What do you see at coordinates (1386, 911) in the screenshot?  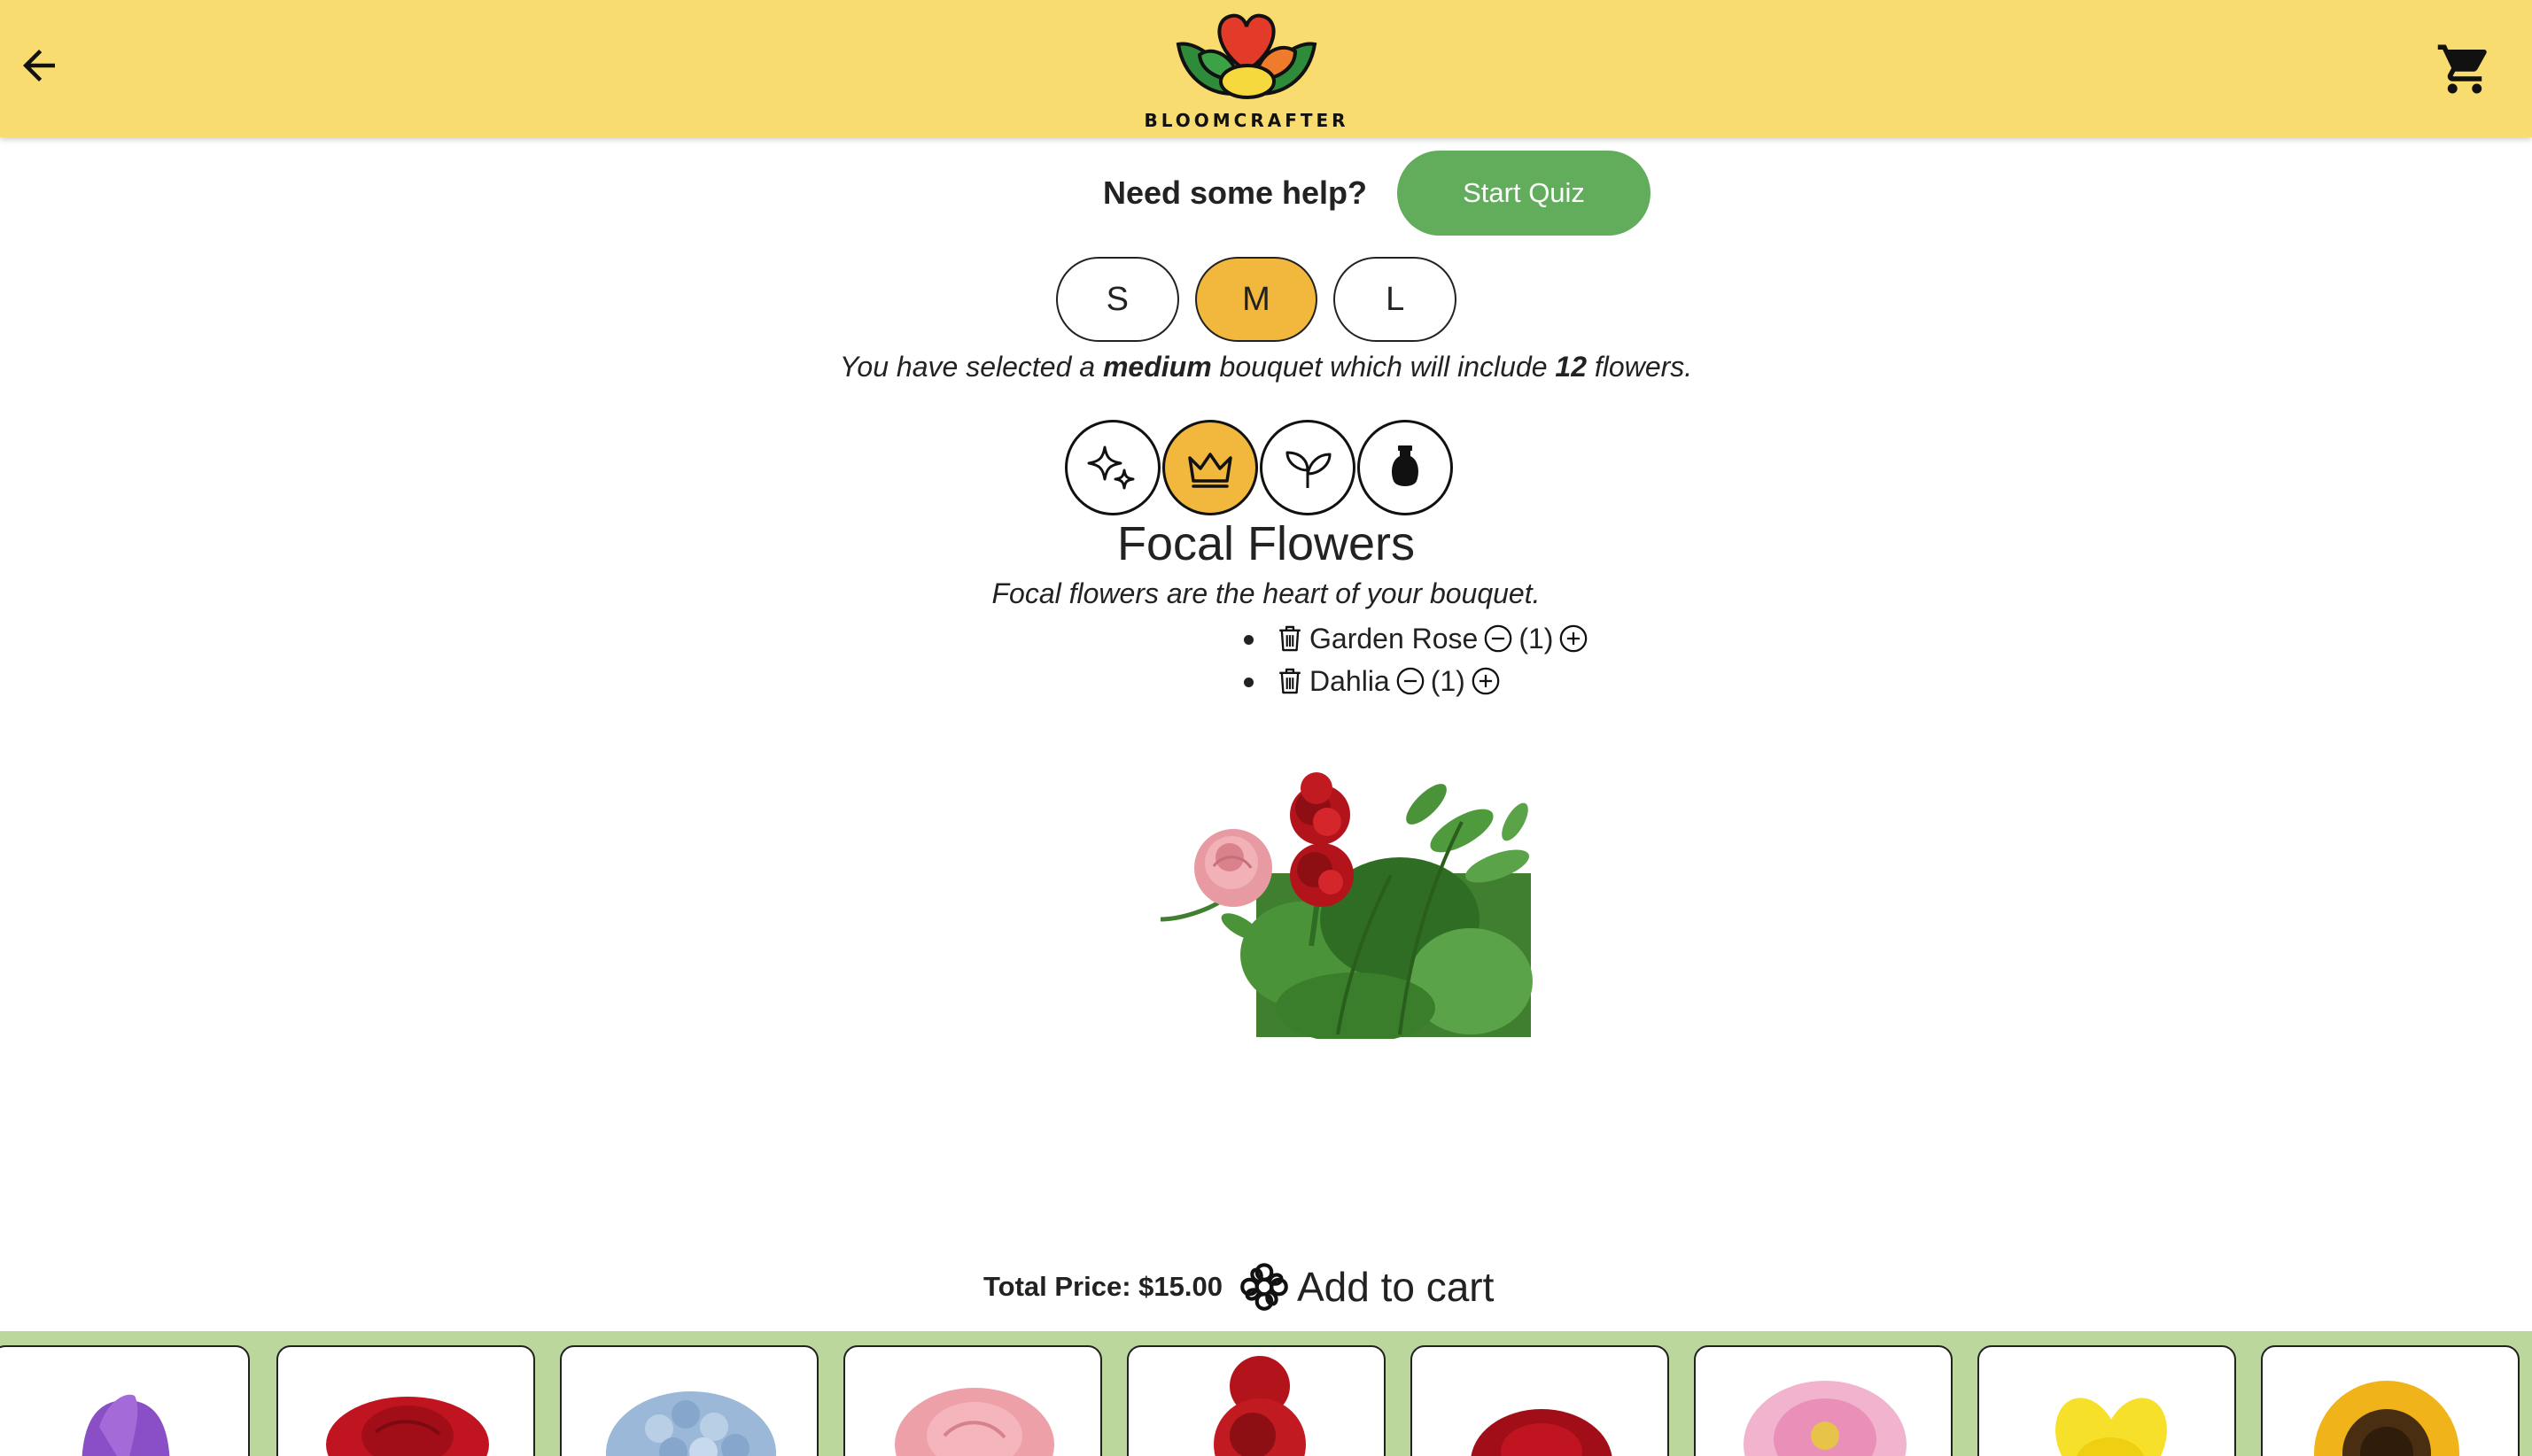 I see `greenery-image` at bounding box center [1386, 911].